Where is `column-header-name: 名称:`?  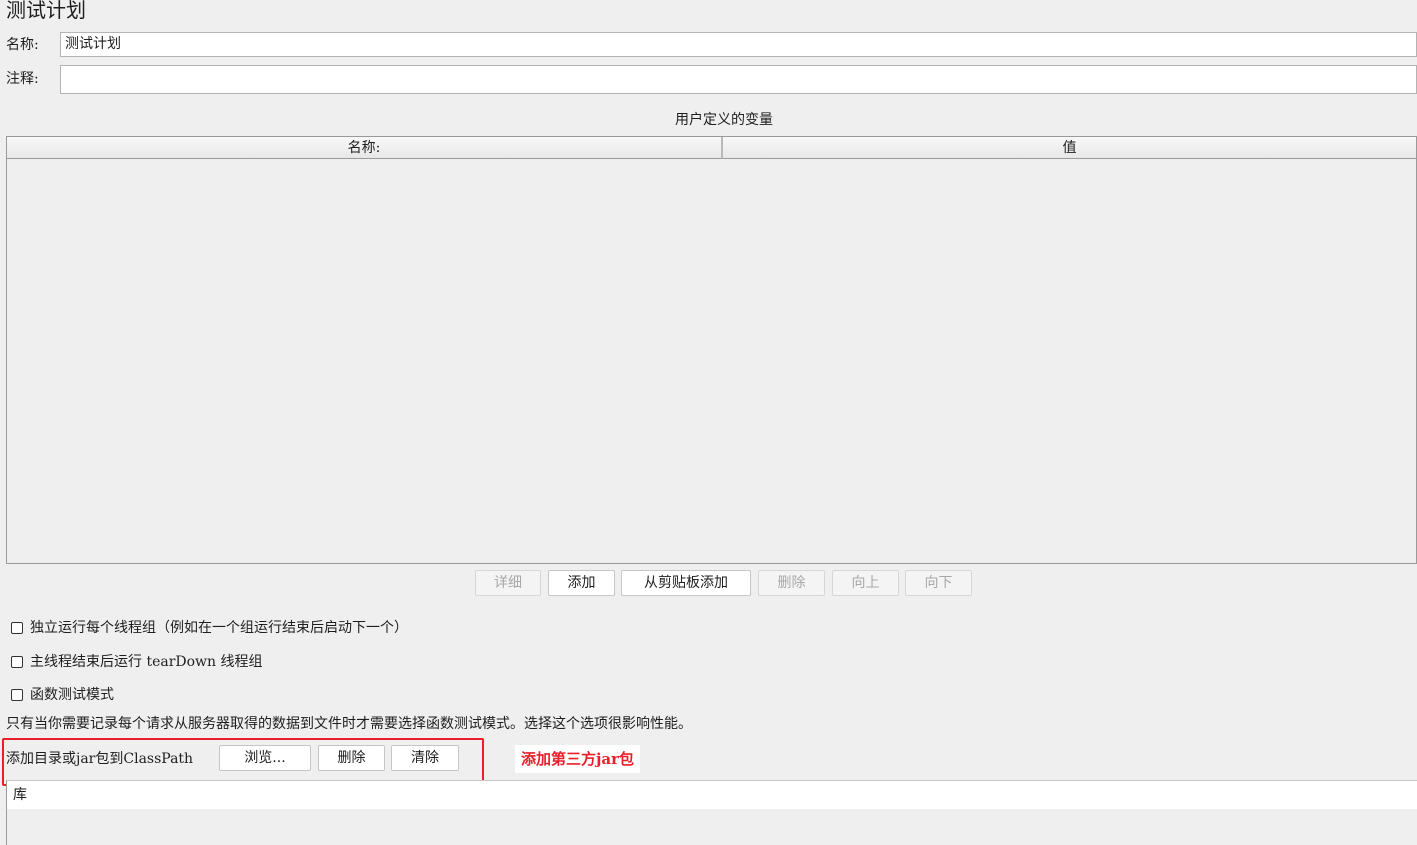
column-header-name: 名称: is located at coordinates (365, 148).